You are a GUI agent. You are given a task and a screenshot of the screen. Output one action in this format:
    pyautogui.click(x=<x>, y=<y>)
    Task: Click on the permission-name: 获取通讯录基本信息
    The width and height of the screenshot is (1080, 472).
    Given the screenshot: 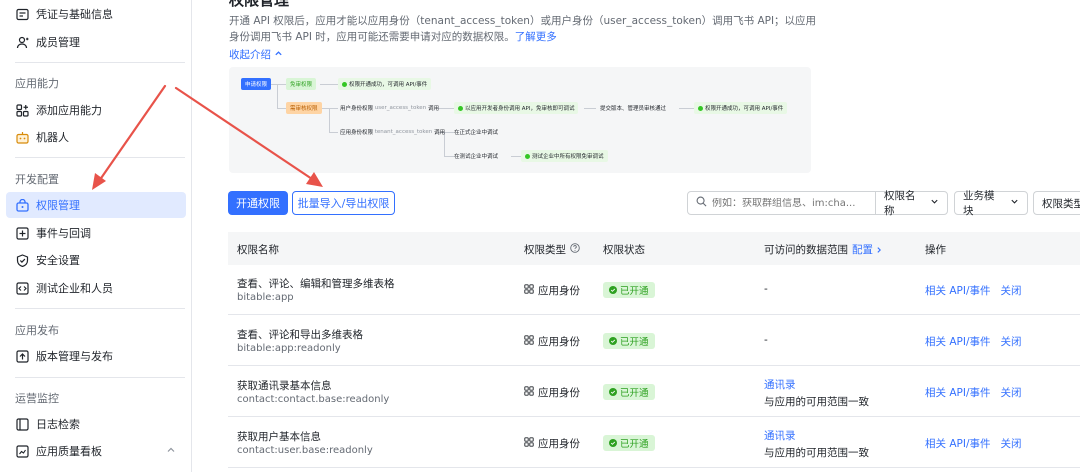 What is the action you would take?
    pyautogui.click(x=284, y=386)
    